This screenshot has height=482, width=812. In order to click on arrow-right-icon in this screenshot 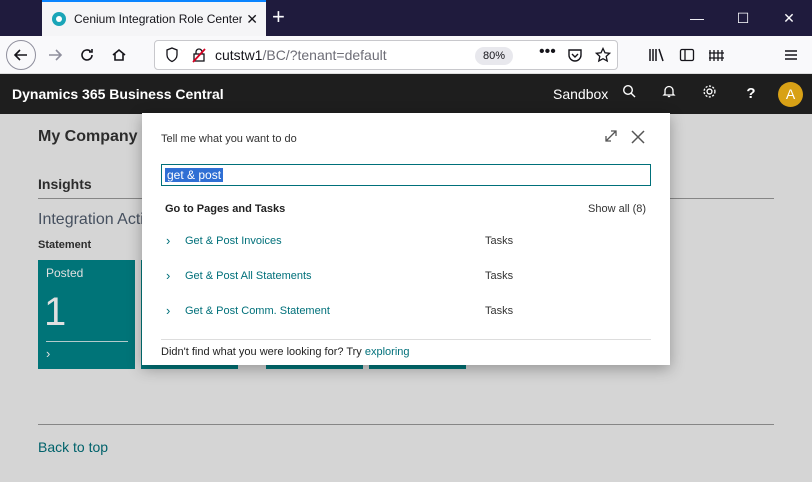, I will do `click(56, 55)`.